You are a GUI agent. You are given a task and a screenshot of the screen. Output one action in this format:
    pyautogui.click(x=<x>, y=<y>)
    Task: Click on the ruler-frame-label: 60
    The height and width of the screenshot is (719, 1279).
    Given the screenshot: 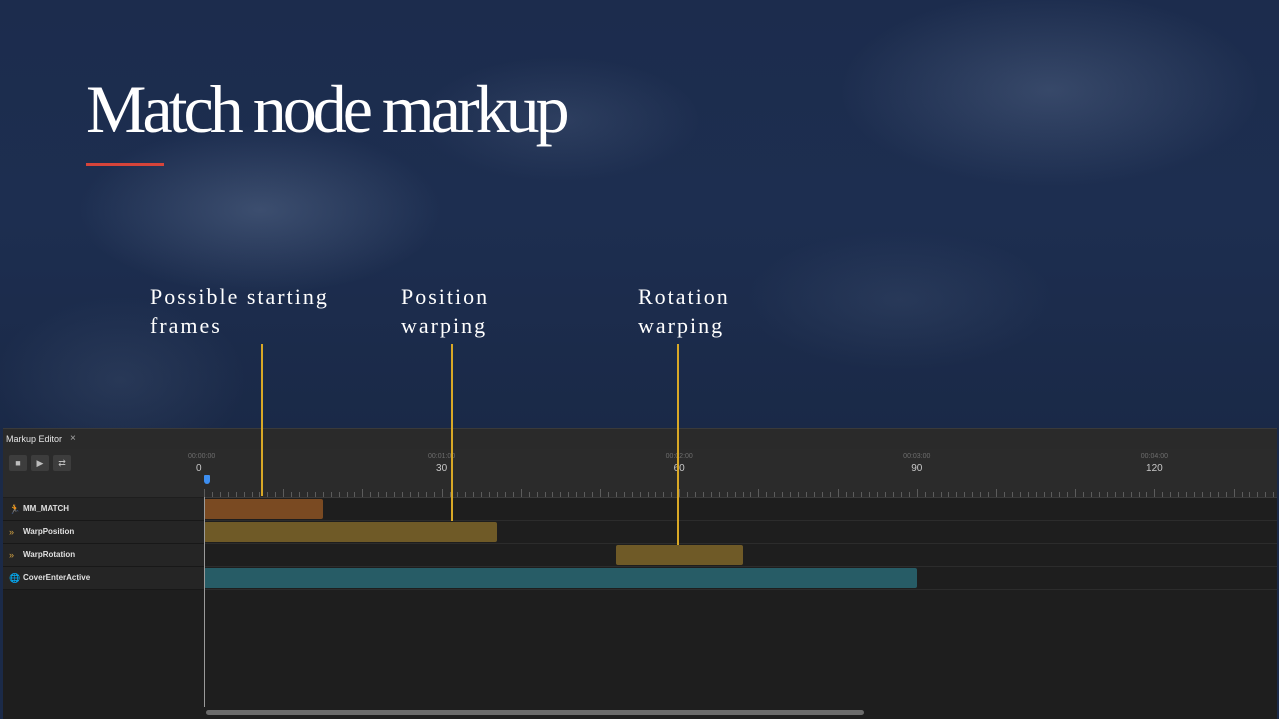 What is the action you would take?
    pyautogui.click(x=679, y=468)
    